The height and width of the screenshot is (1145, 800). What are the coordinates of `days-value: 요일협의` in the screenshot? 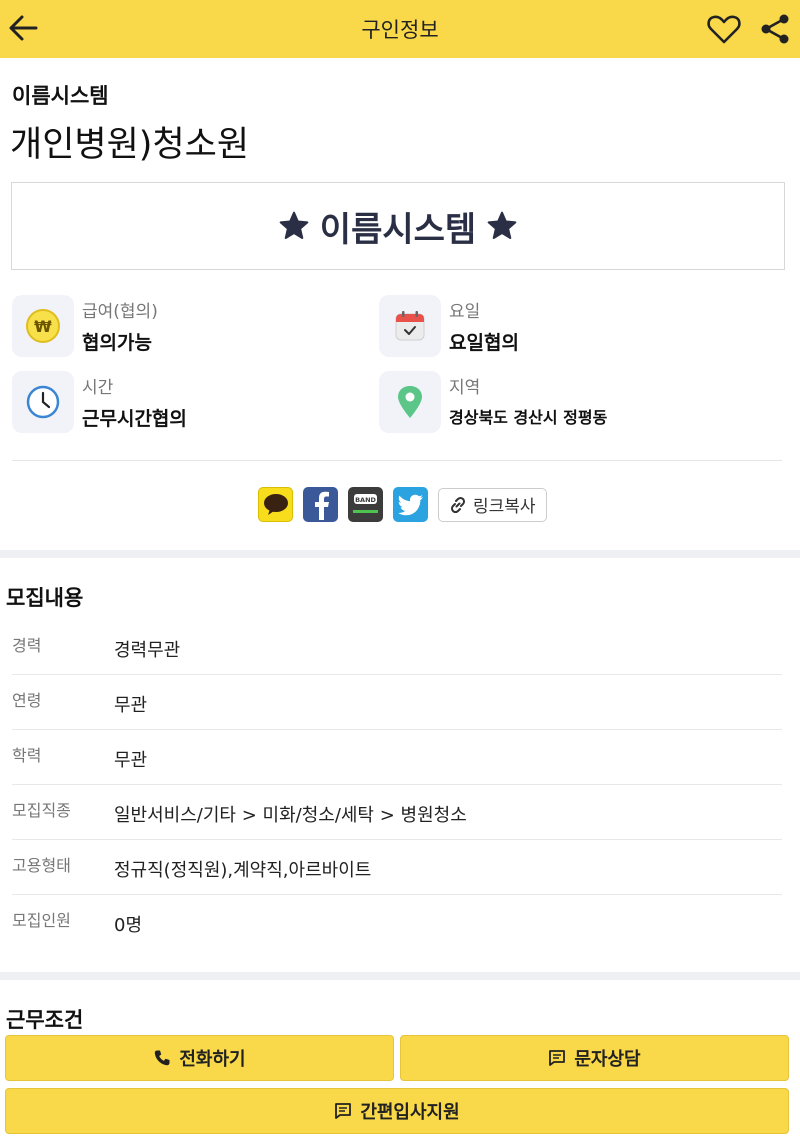 It's located at (484, 343).